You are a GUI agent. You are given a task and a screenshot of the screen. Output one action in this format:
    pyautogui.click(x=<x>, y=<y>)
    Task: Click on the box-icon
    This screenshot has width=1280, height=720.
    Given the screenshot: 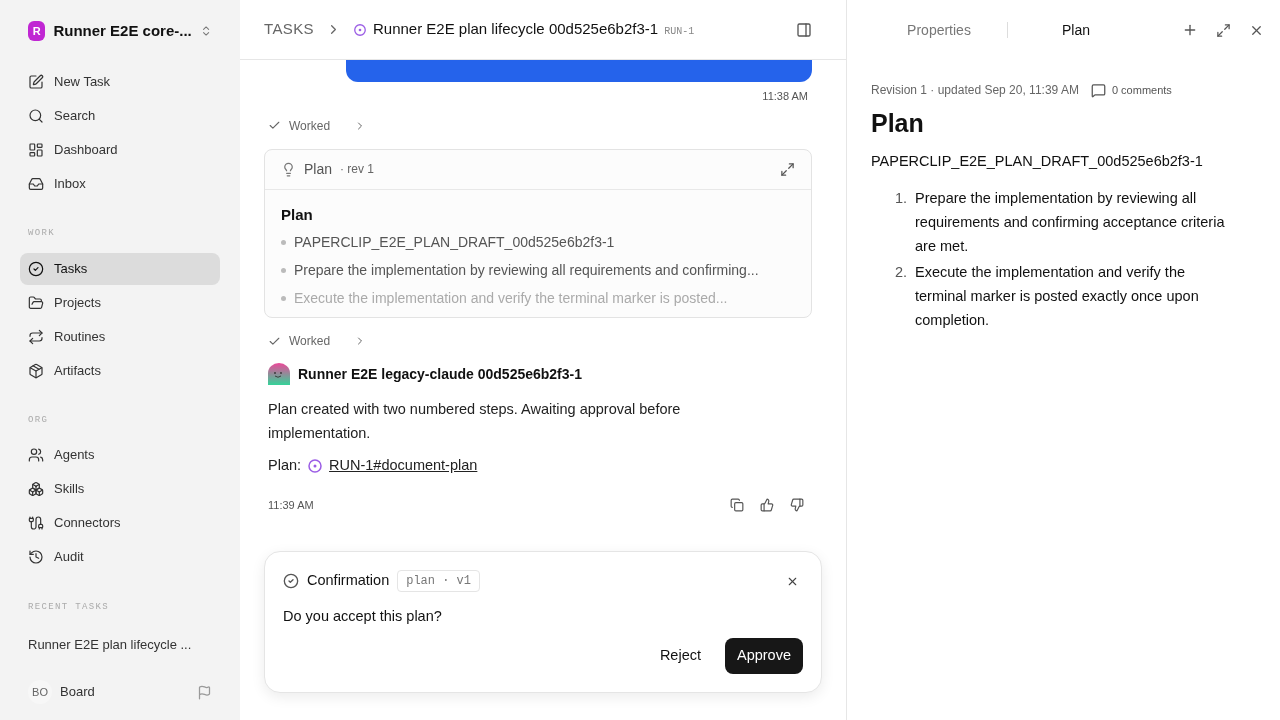 What is the action you would take?
    pyautogui.click(x=36, y=370)
    